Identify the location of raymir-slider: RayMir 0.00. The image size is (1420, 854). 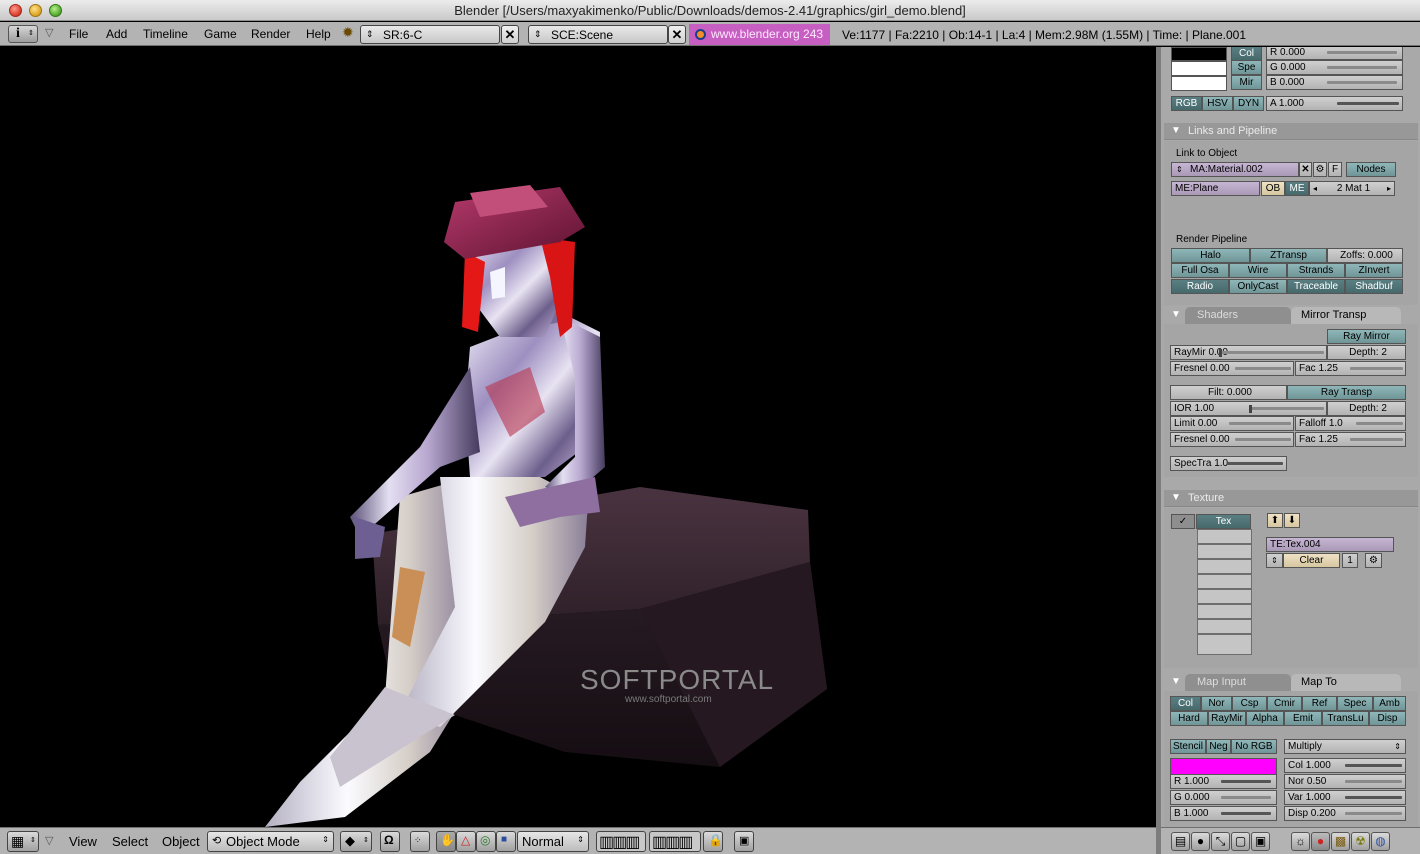
(1248, 352).